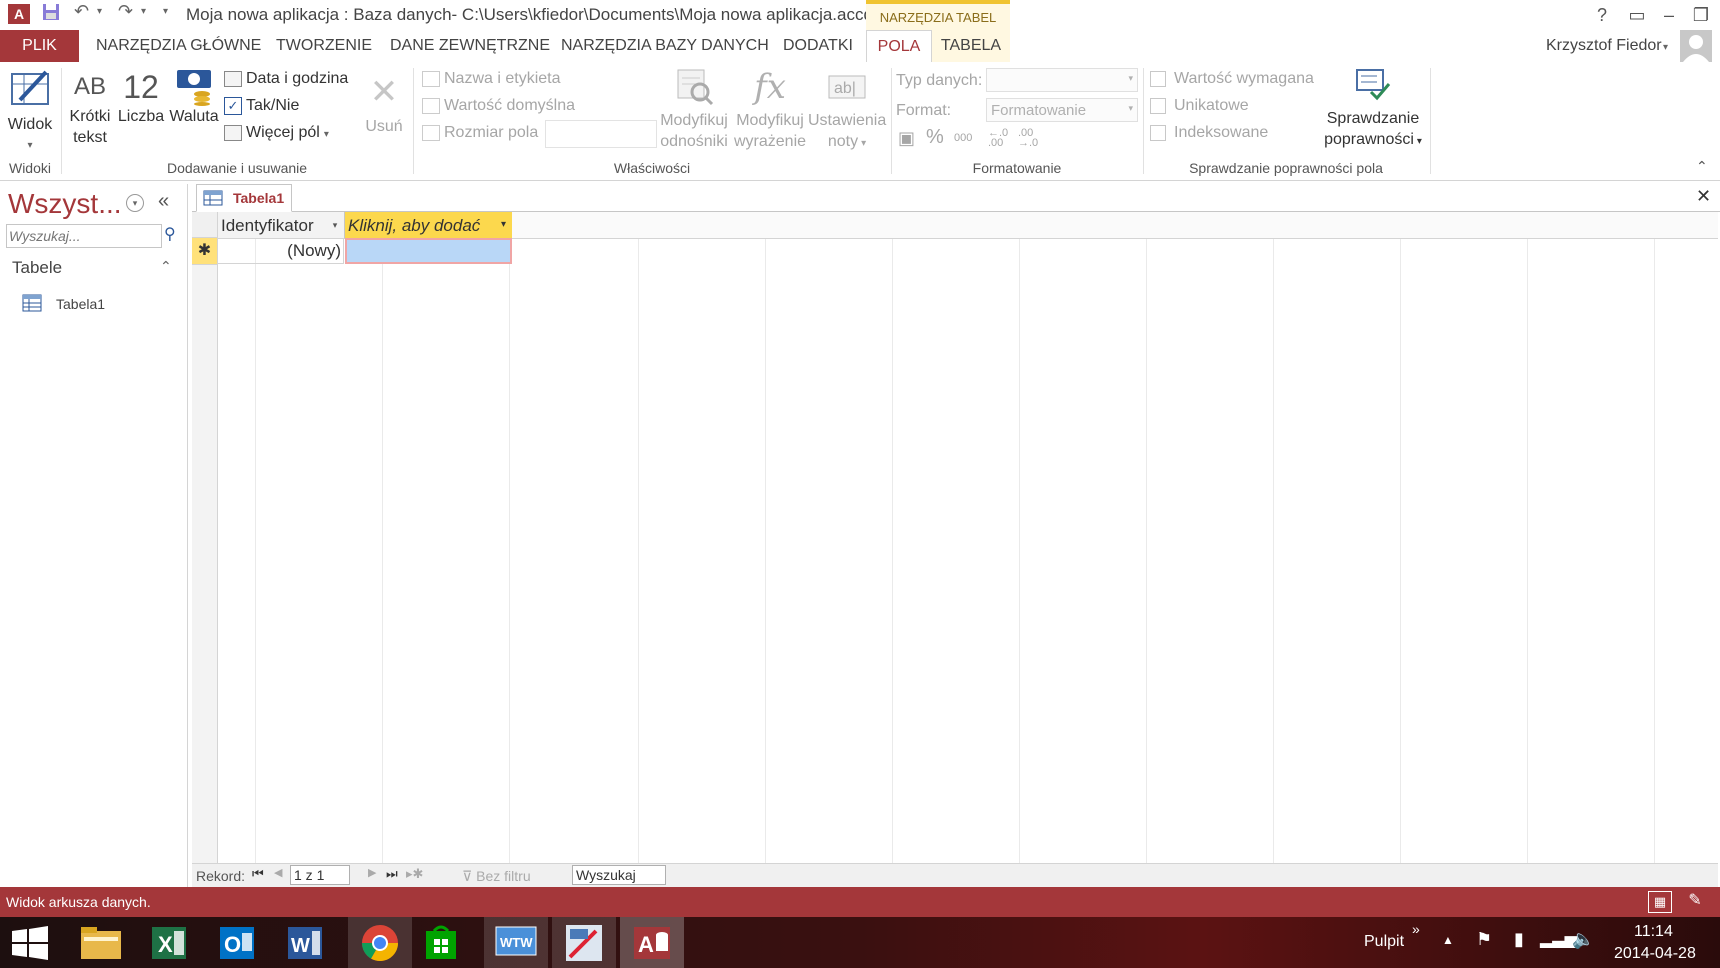 The image size is (1720, 968). I want to click on last-record-icon: ⏭, so click(392, 874).